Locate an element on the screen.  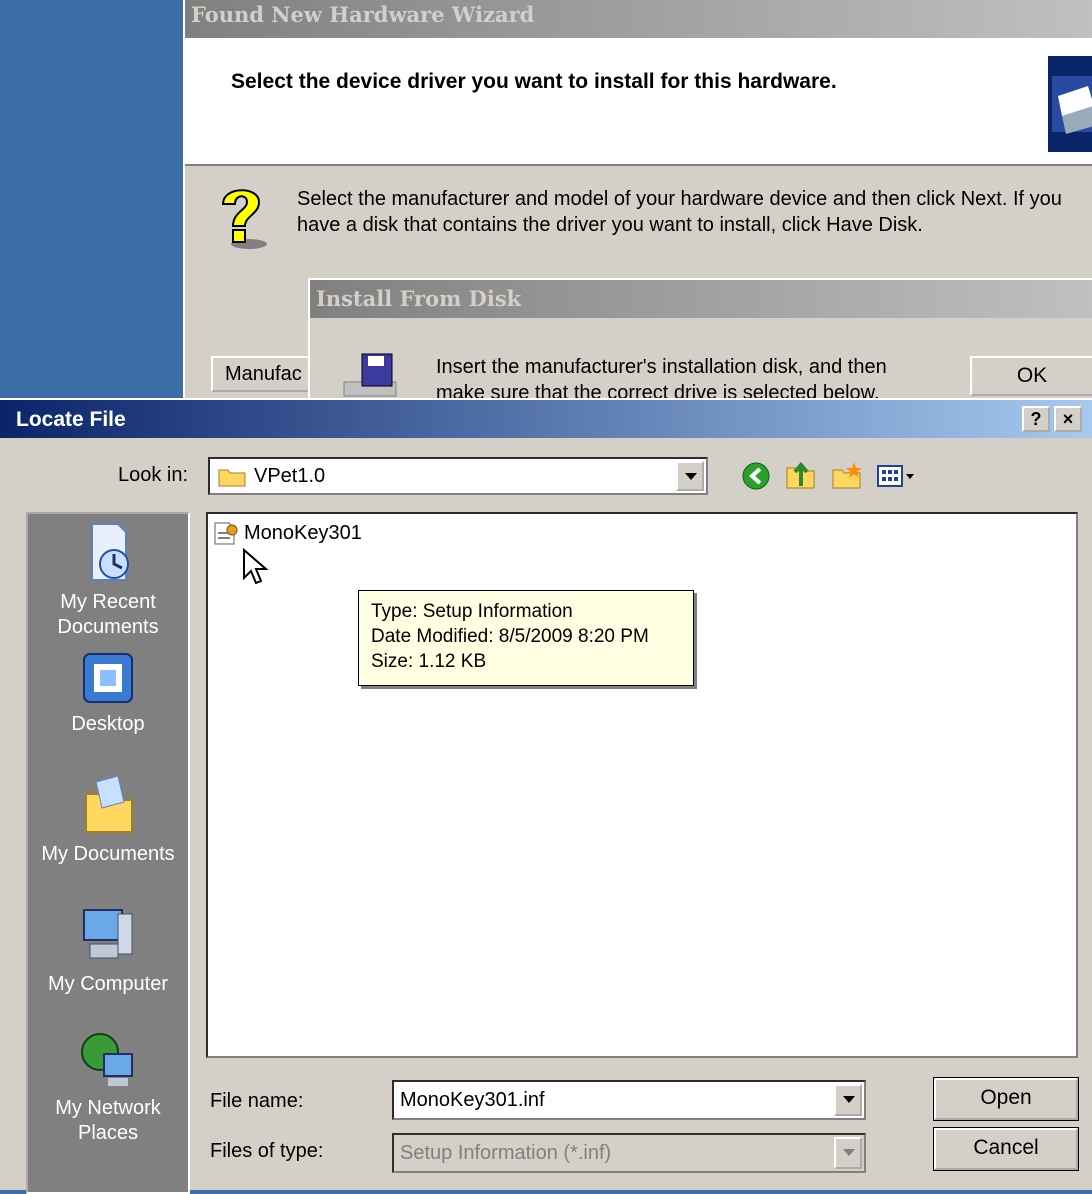
place-my-computer: My Computer is located at coordinates (108, 950).